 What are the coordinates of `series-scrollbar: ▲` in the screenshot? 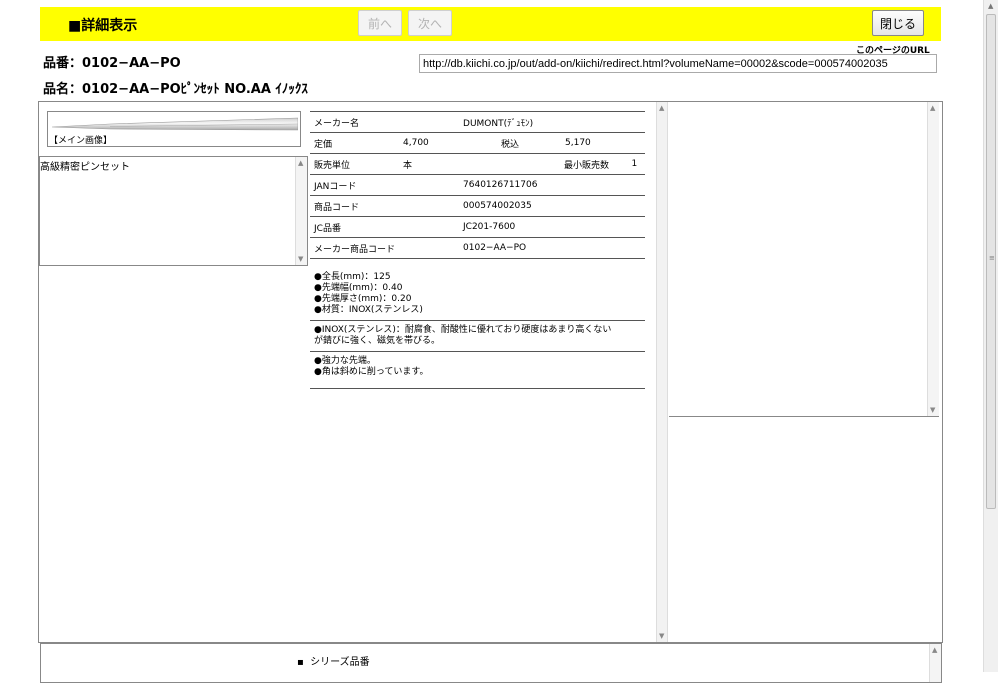 It's located at (935, 663).